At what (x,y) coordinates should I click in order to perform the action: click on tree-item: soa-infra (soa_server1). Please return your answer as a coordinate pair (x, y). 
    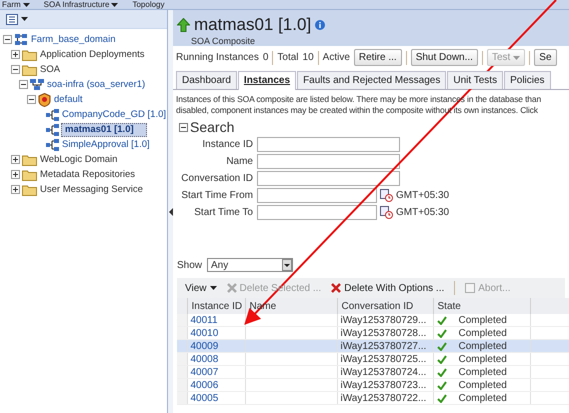
    Looking at the image, I should click on (96, 84).